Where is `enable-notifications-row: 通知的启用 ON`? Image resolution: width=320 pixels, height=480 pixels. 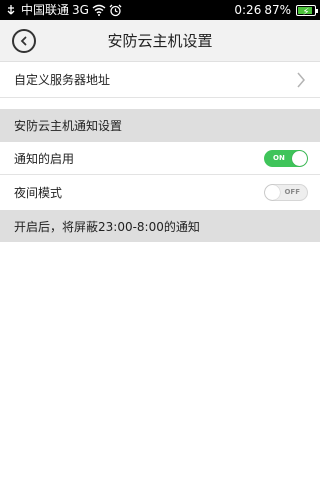 enable-notifications-row: 通知的启用 ON is located at coordinates (160, 158).